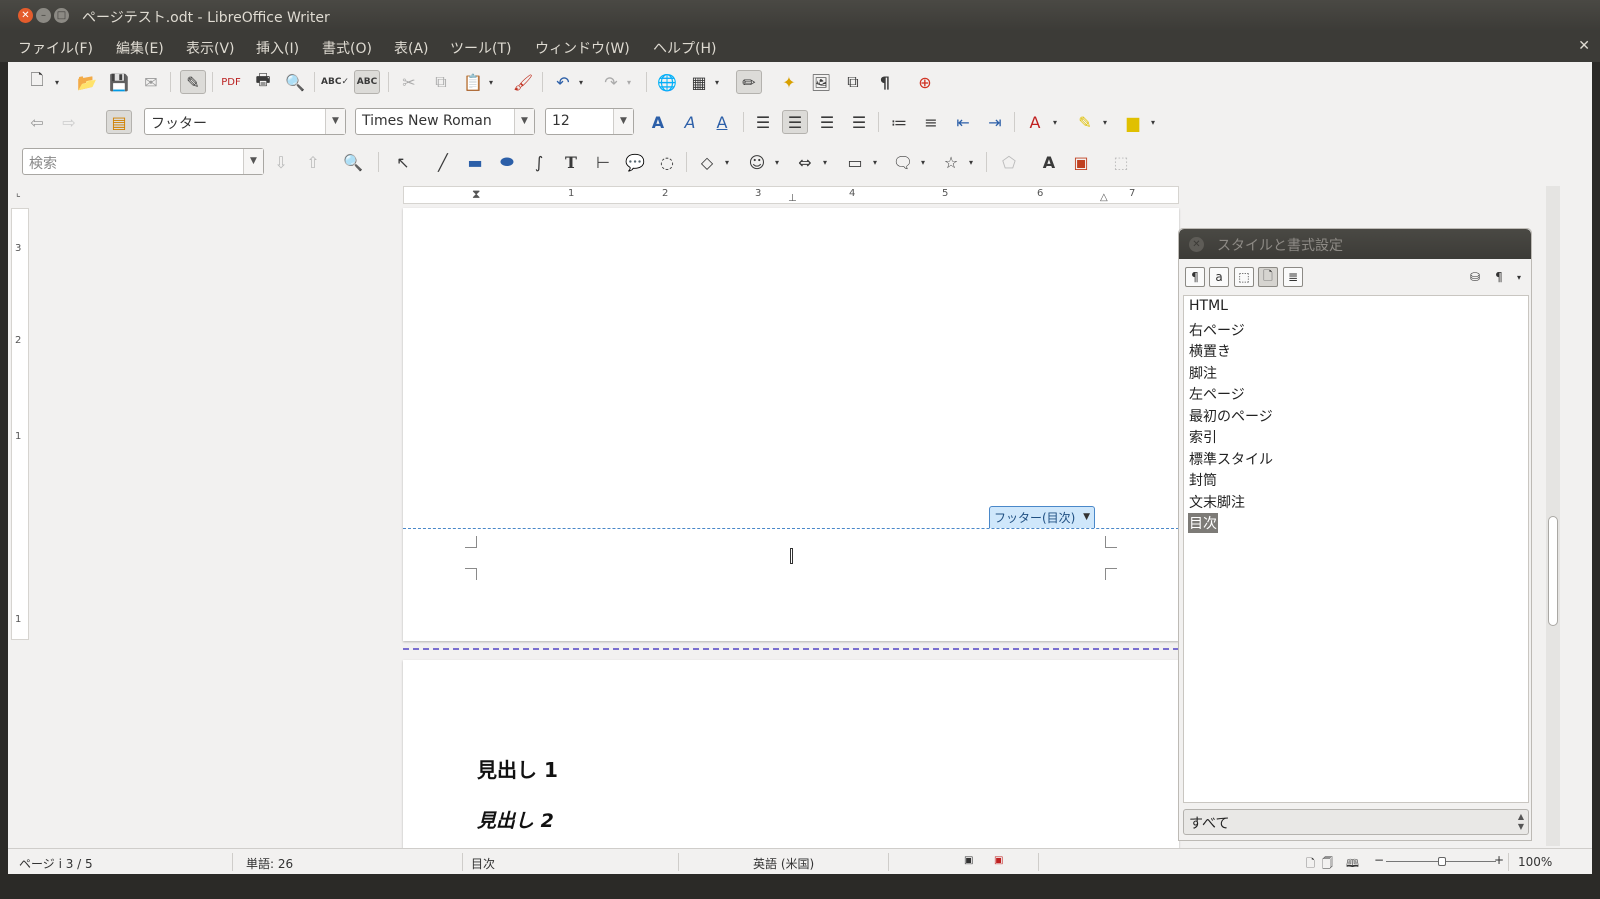 The width and height of the screenshot is (1600, 899). Describe the element at coordinates (805, 162) in the screenshot. I see `block-arrows-icon: ⇔` at that location.